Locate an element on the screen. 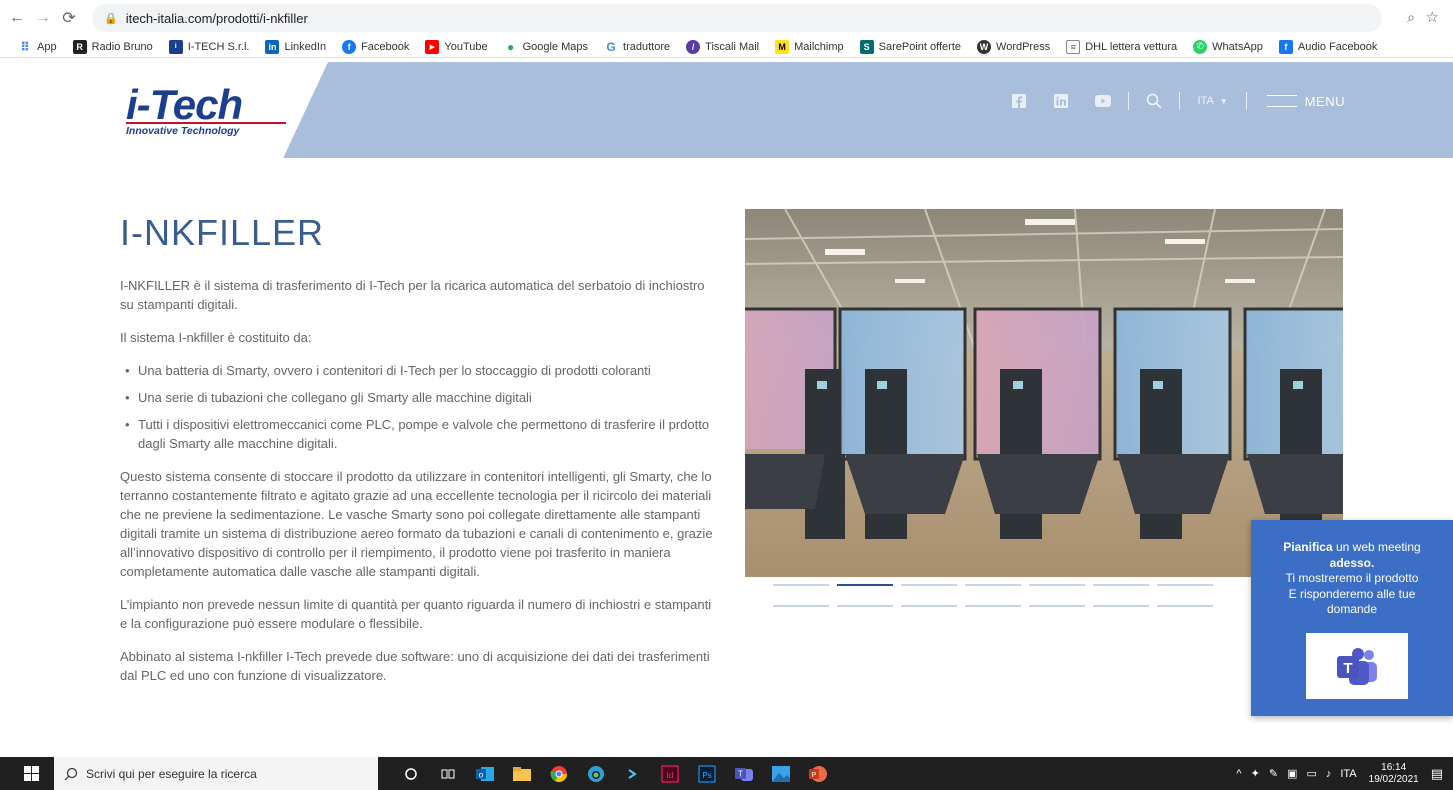 This screenshot has height=790, width=1453. edge-icon is located at coordinates (595, 773).